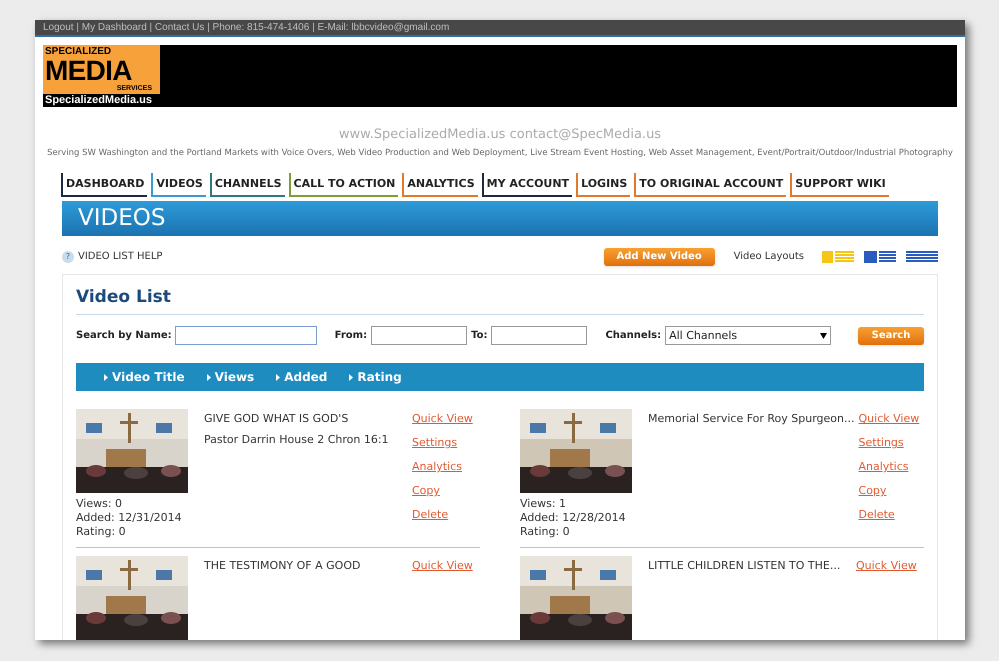 The width and height of the screenshot is (999, 661). I want to click on views-count: Views: 1, so click(544, 504).